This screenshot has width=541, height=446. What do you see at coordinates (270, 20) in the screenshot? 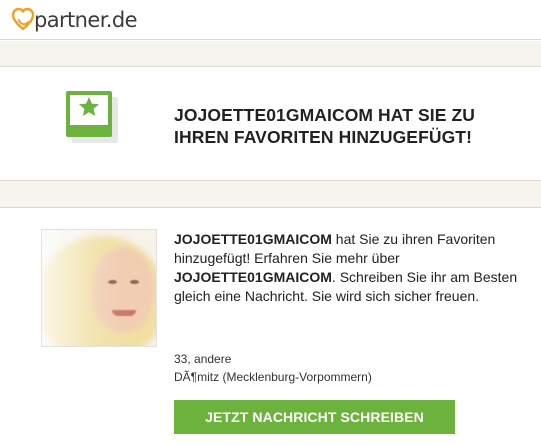
I see `header: partner.de` at bounding box center [270, 20].